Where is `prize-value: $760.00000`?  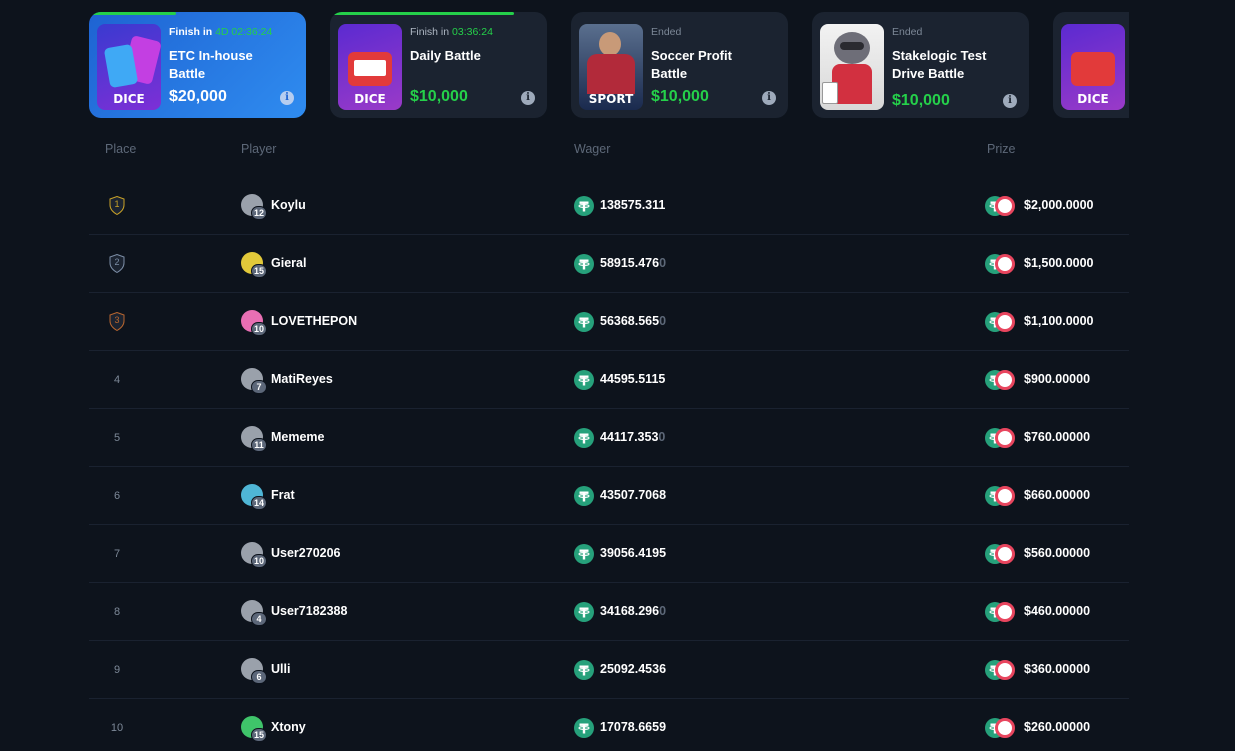
prize-value: $760.00000 is located at coordinates (1057, 437).